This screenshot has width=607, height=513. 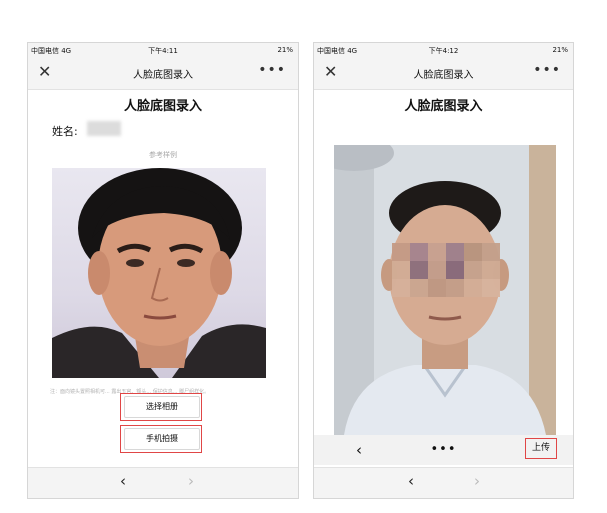 What do you see at coordinates (443, 450) in the screenshot?
I see `camera-toolbar: ‹ ••• 上传` at bounding box center [443, 450].